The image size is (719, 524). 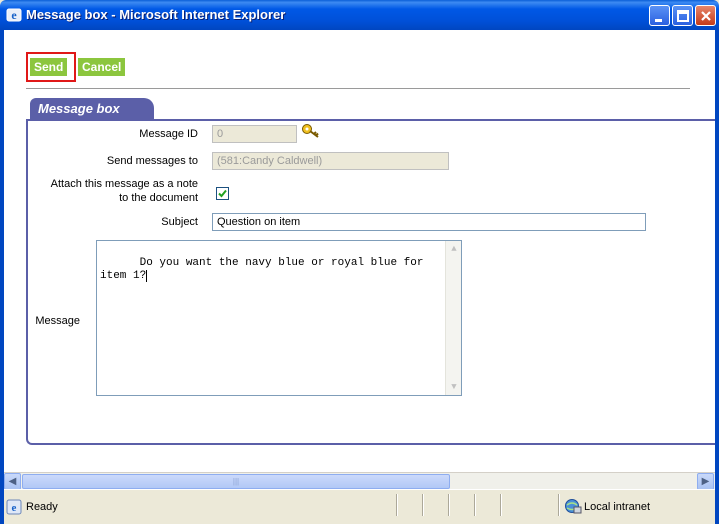 I want to click on ie-icon: e, so click(x=14, y=15).